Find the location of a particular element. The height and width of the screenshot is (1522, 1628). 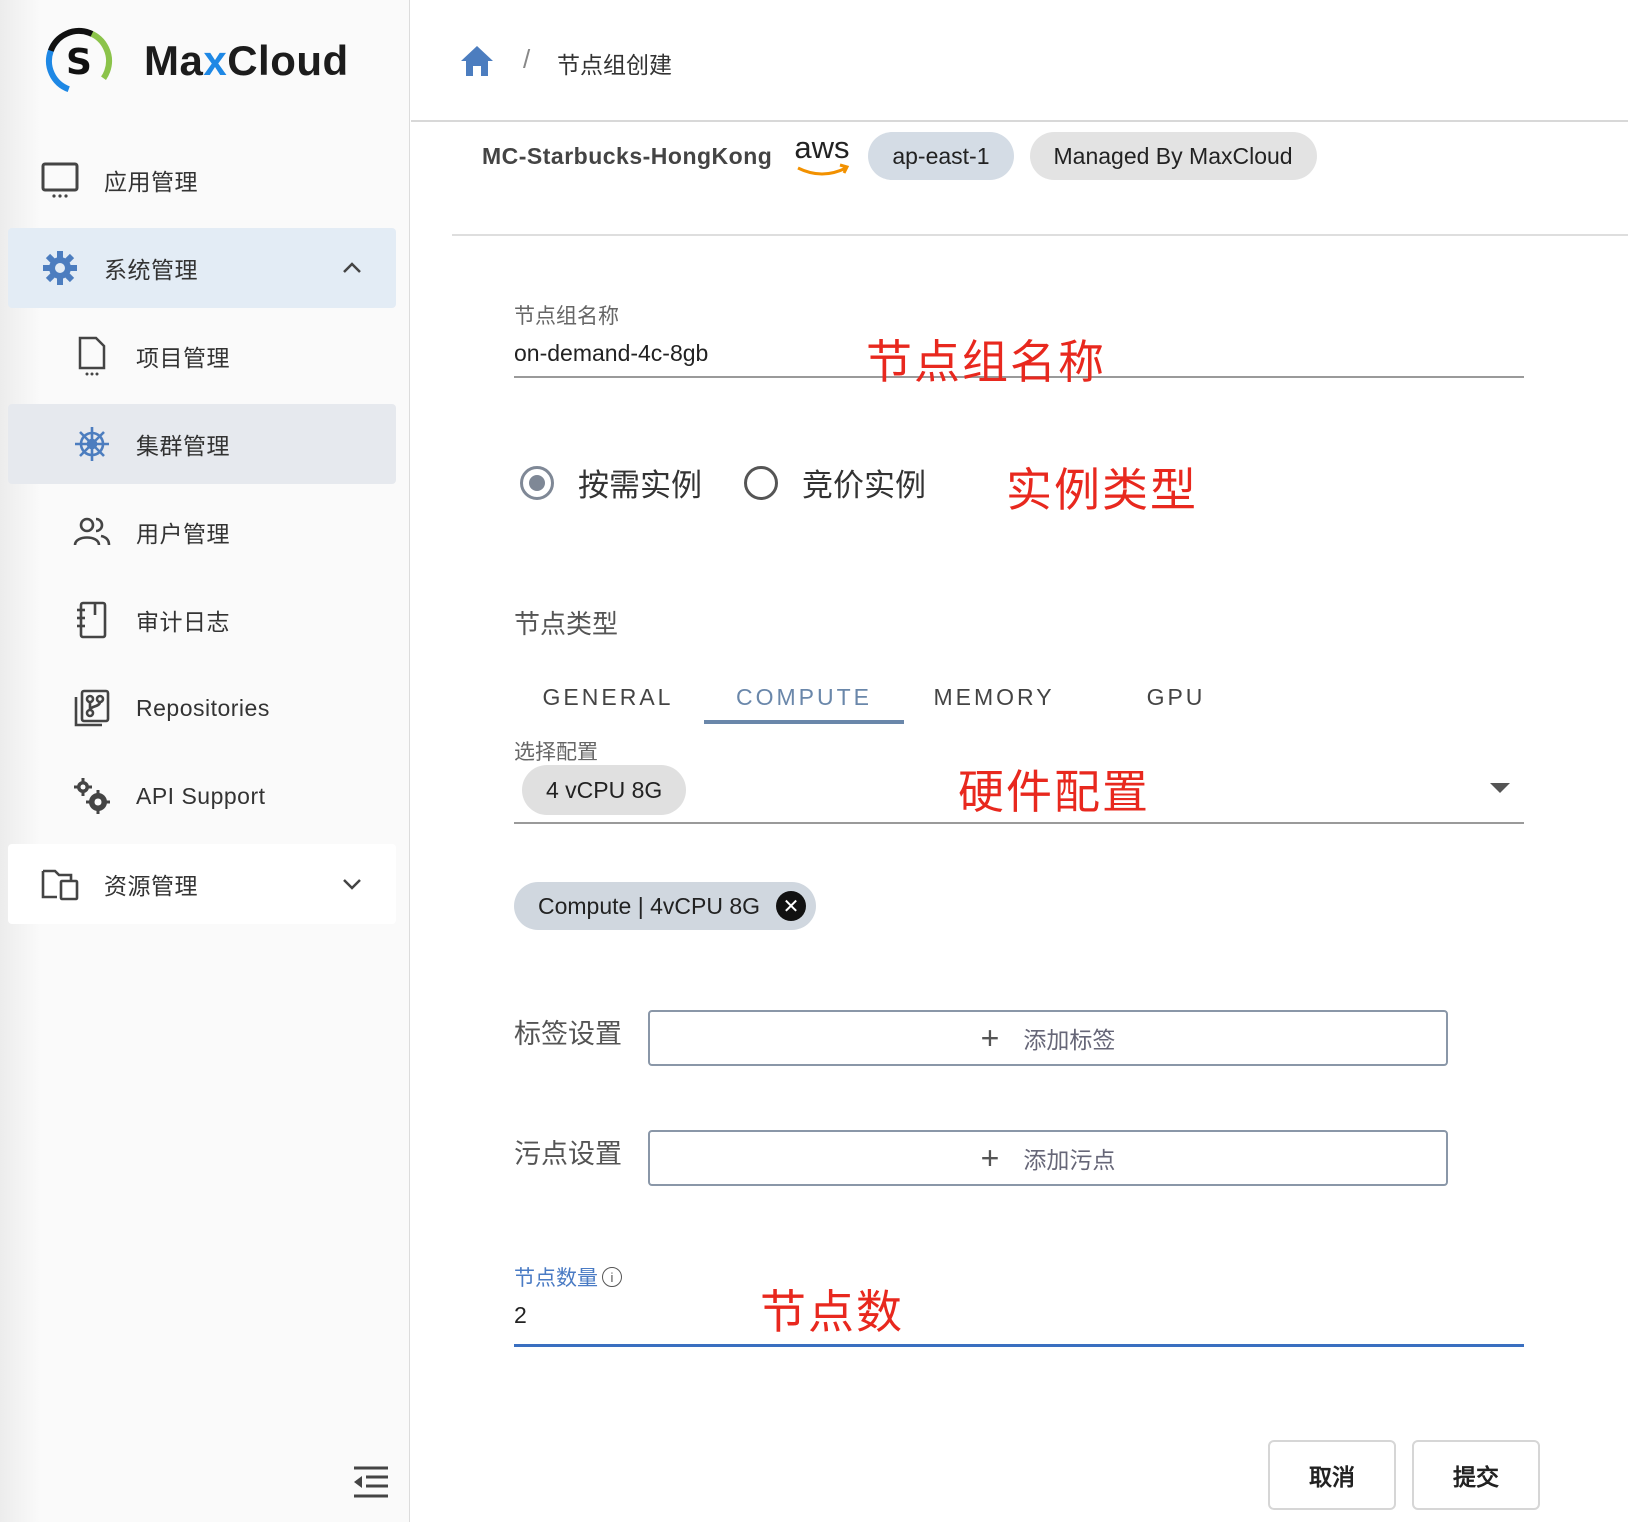

nav-cluster-management: 集群管理 is located at coordinates (202, 444).